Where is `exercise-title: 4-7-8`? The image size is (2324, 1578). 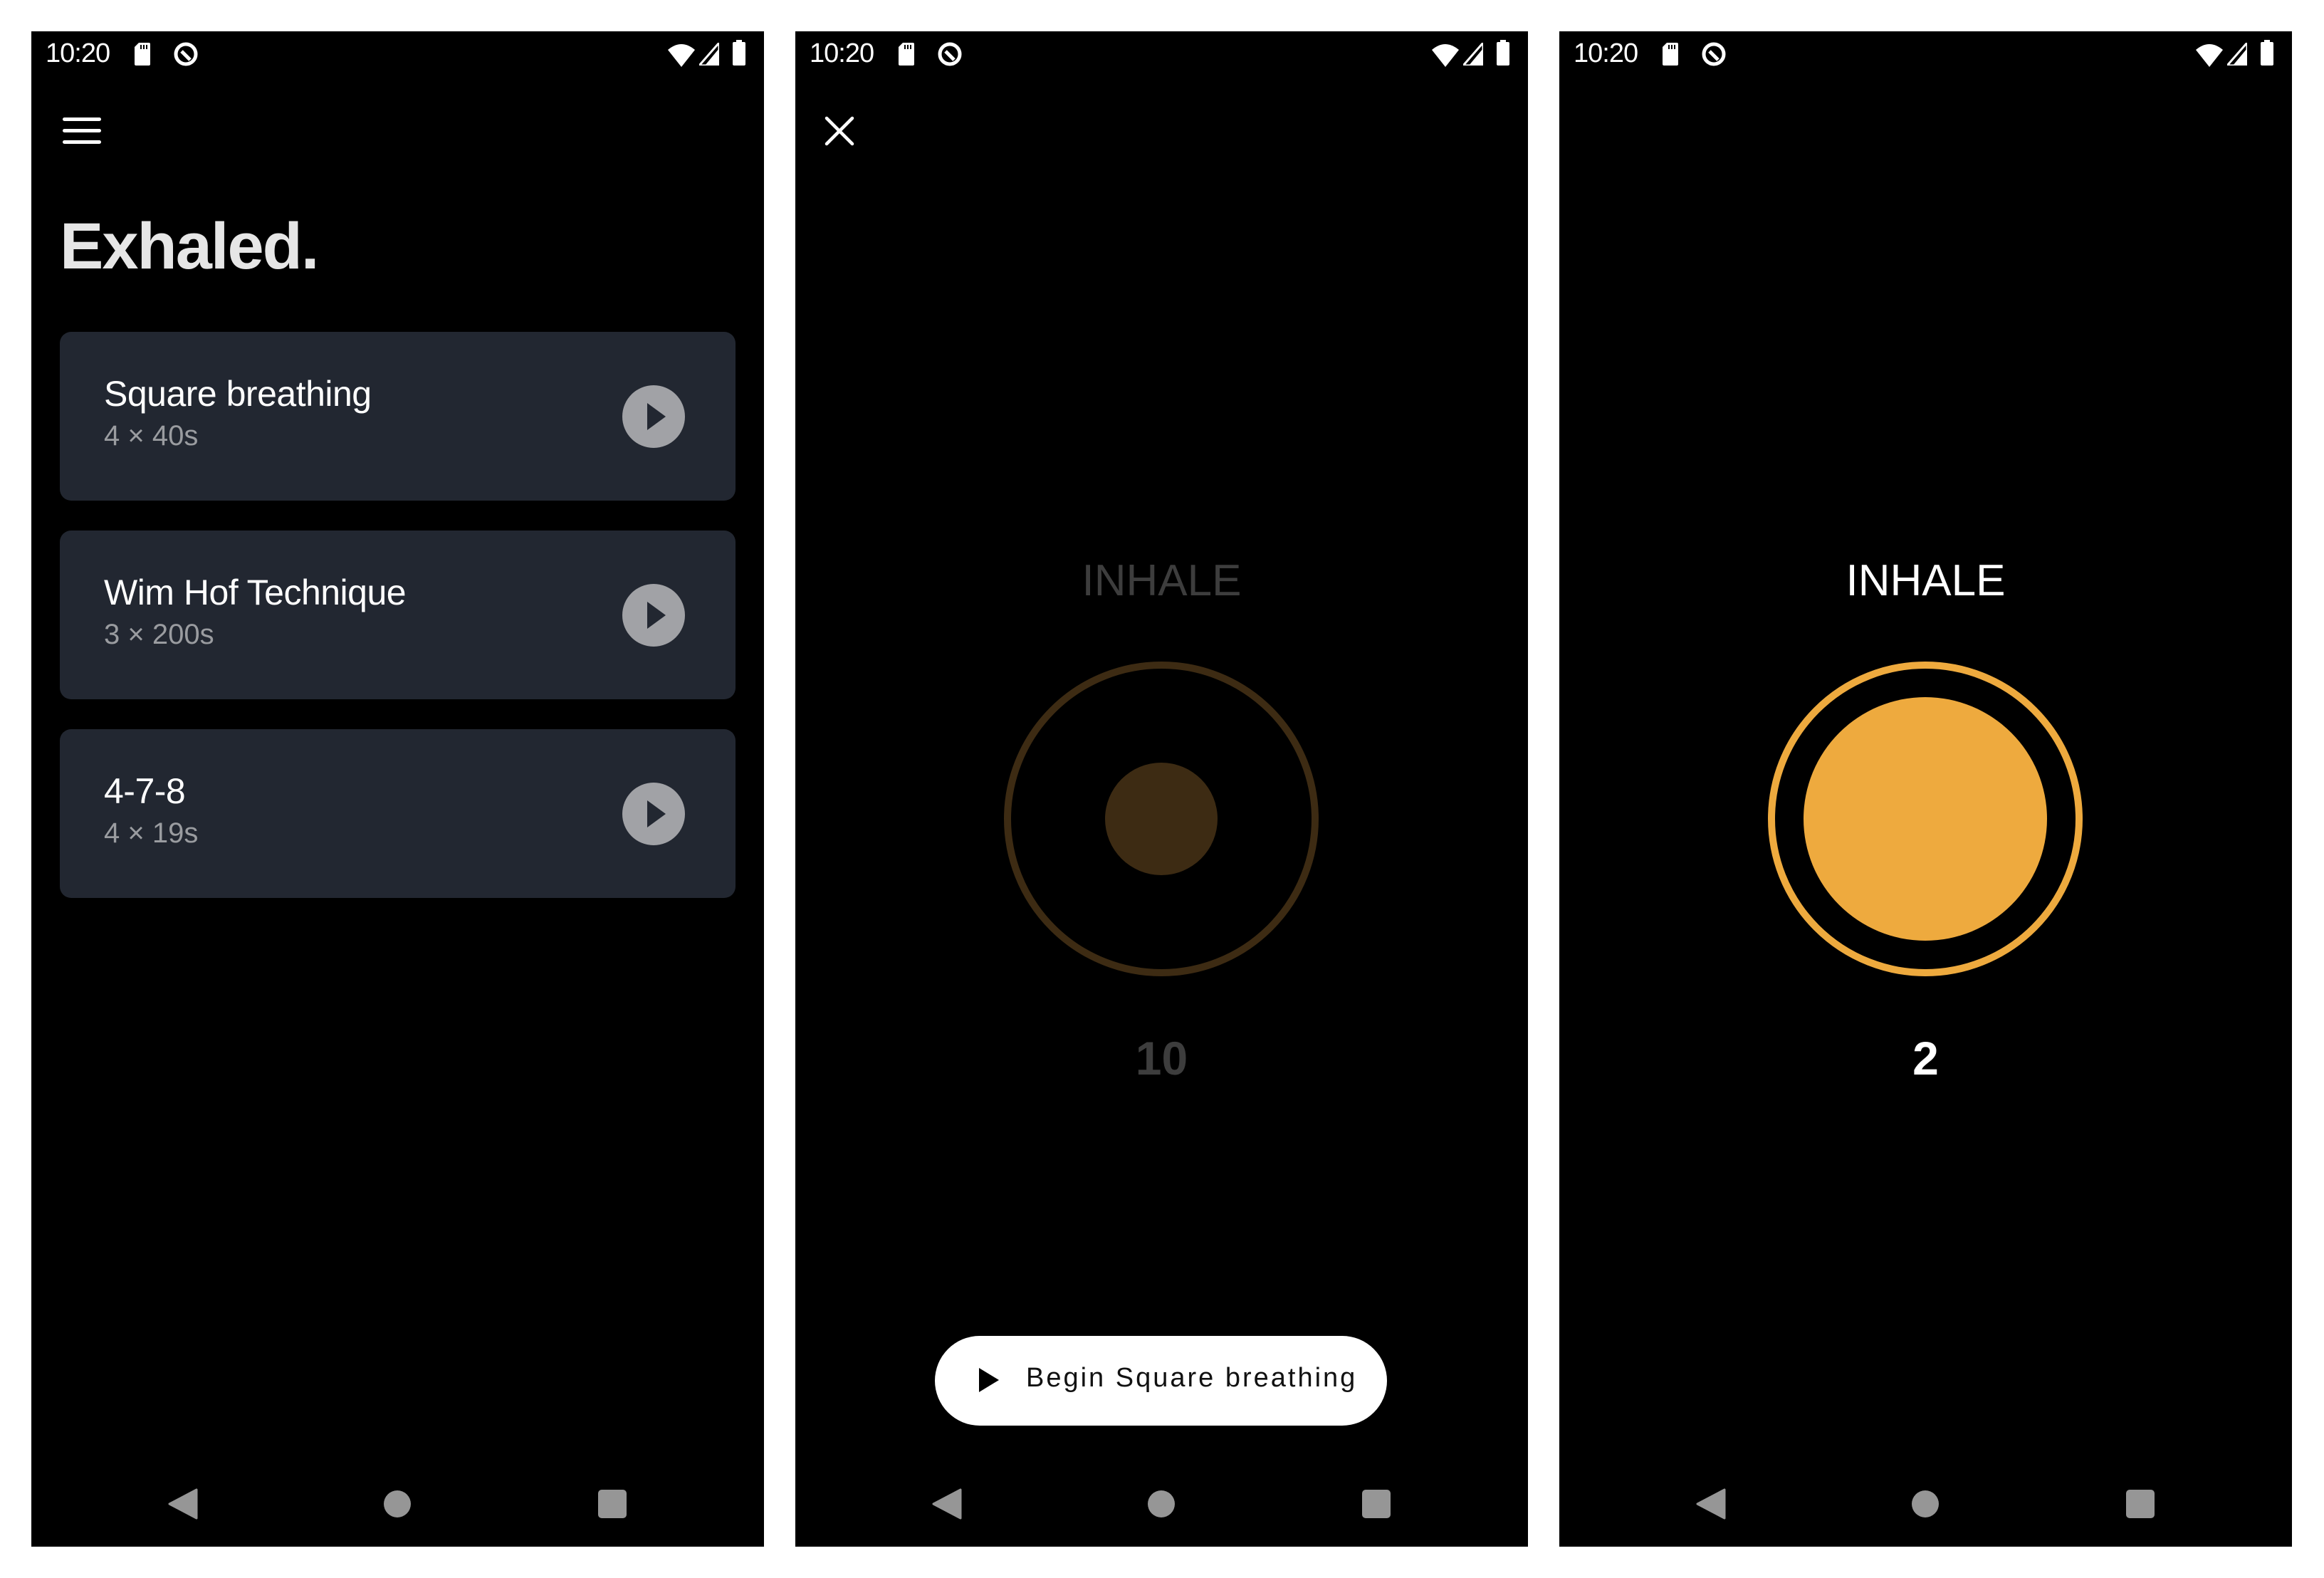 exercise-title: 4-7-8 is located at coordinates (145, 791).